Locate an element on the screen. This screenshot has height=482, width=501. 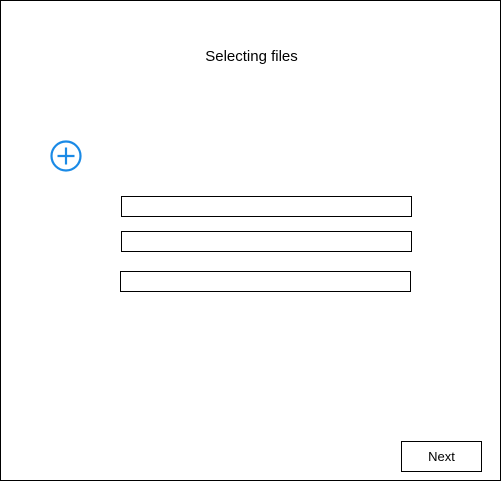
add-file-button is located at coordinates (66, 156).